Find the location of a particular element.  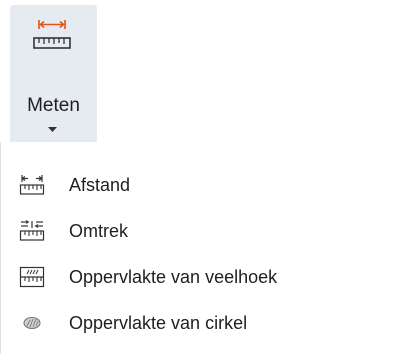

menu-item-perimeter: Omtrek is located at coordinates (197, 231).